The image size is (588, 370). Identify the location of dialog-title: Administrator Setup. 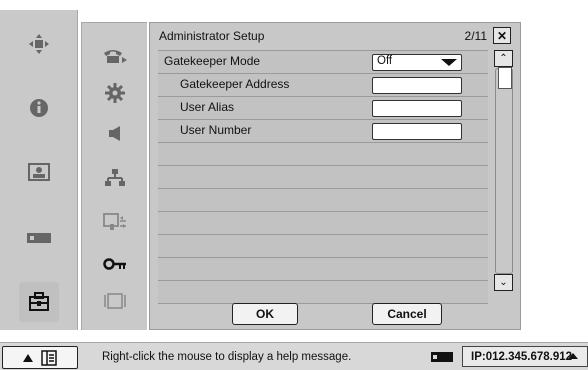
(212, 36).